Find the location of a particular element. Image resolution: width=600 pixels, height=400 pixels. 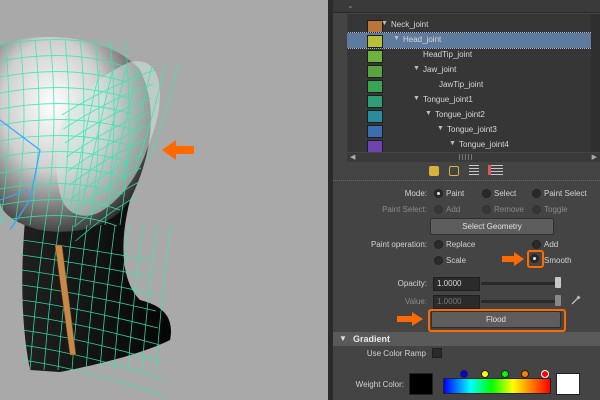

value-slider-handle is located at coordinates (558, 300).